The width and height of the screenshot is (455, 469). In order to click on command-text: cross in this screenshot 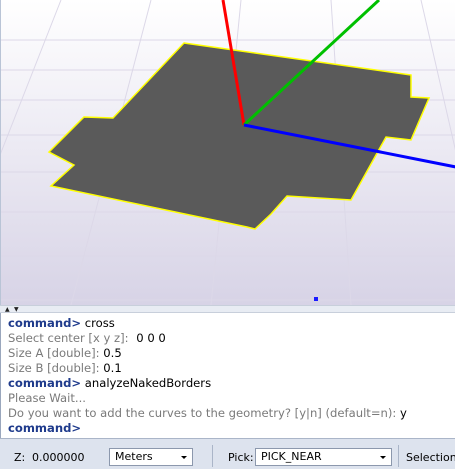, I will do `click(99, 323)`.